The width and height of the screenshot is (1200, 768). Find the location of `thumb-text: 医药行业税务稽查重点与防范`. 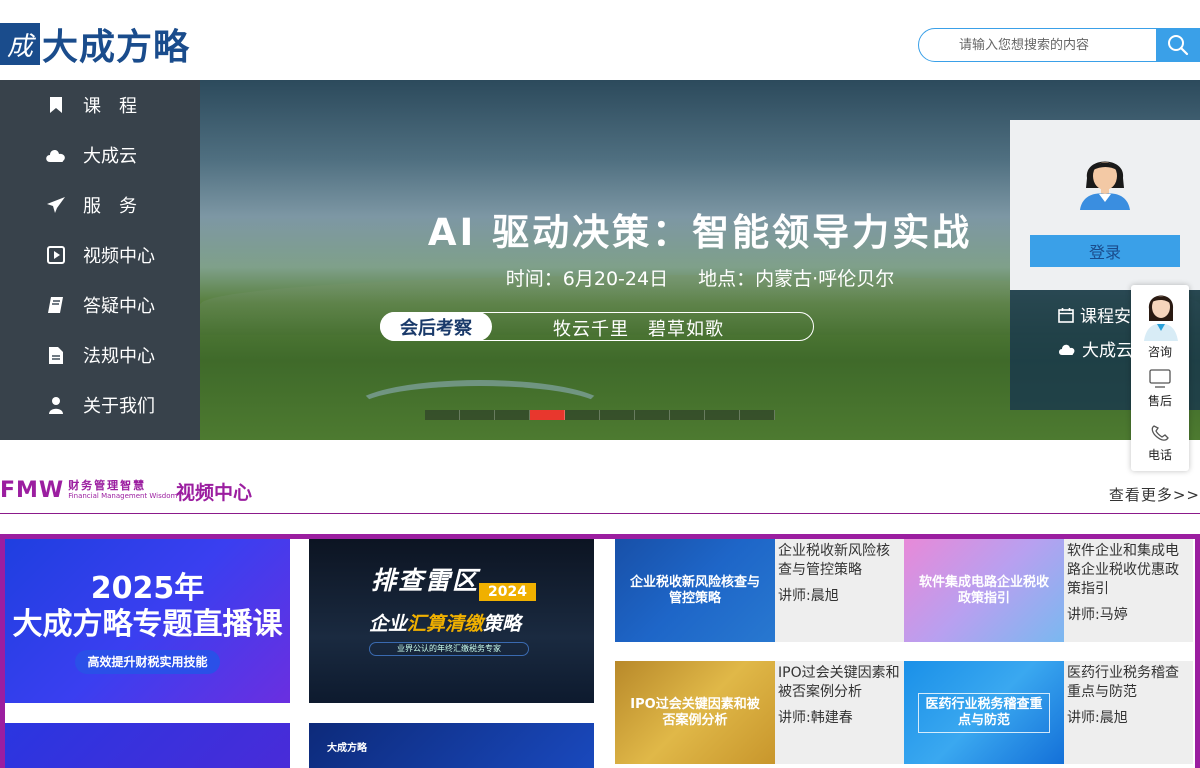

thumb-text: 医药行业税务稽查重点与防范 is located at coordinates (984, 712).